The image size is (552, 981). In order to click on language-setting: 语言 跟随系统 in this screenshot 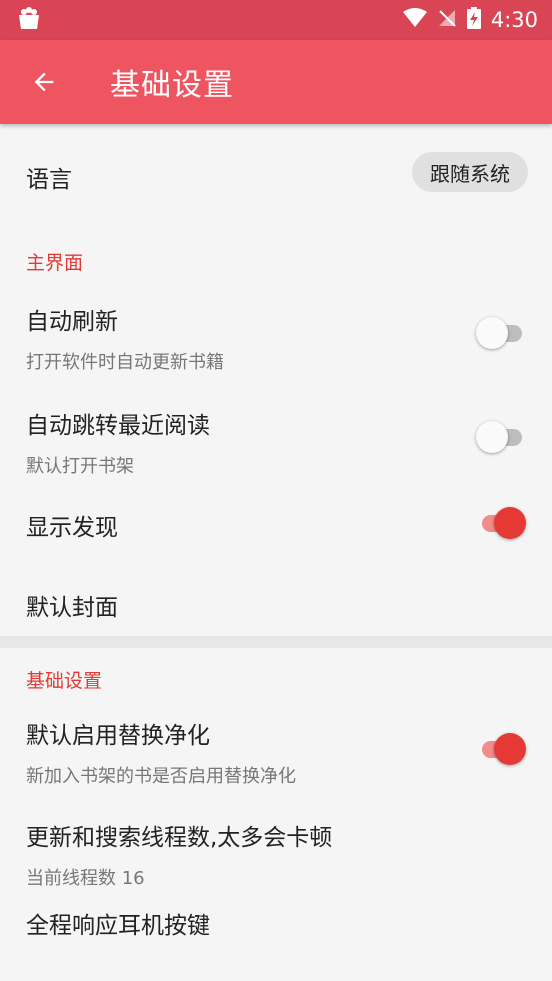, I will do `click(276, 173)`.